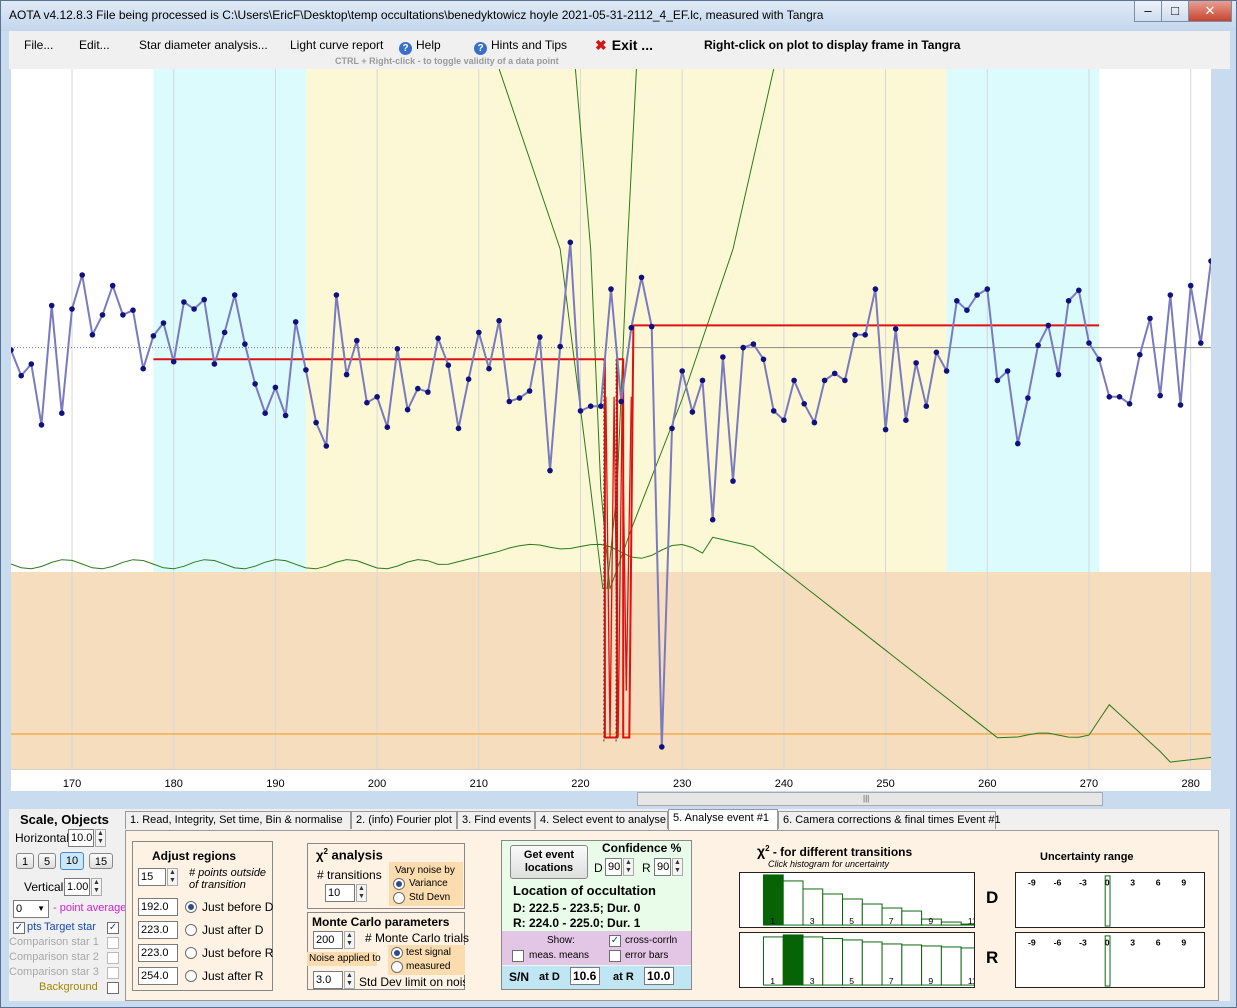 Image resolution: width=1237 pixels, height=1008 pixels. I want to click on average-value: 0, so click(19, 909).